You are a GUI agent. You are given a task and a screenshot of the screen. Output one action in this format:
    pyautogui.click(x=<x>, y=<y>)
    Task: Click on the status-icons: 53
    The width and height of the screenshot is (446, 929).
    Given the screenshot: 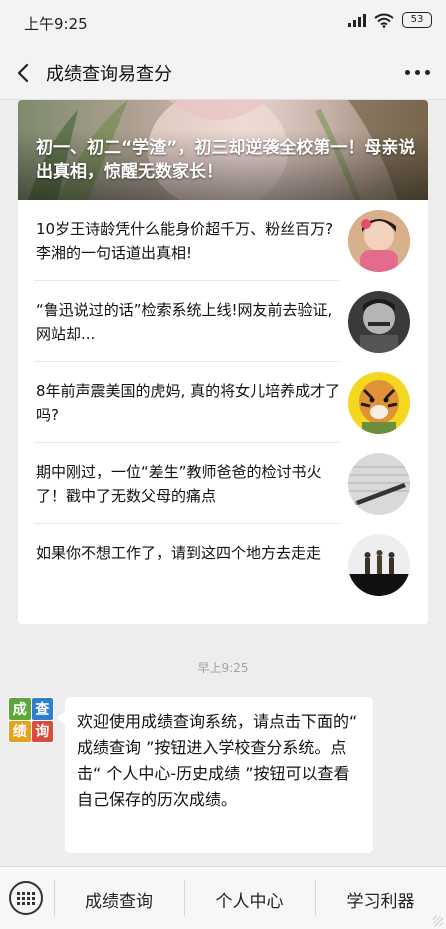 What is the action you would take?
    pyautogui.click(x=390, y=20)
    